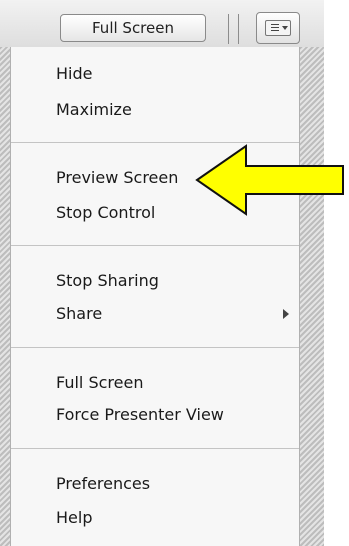  I want to click on callout-arrow, so click(269, 180).